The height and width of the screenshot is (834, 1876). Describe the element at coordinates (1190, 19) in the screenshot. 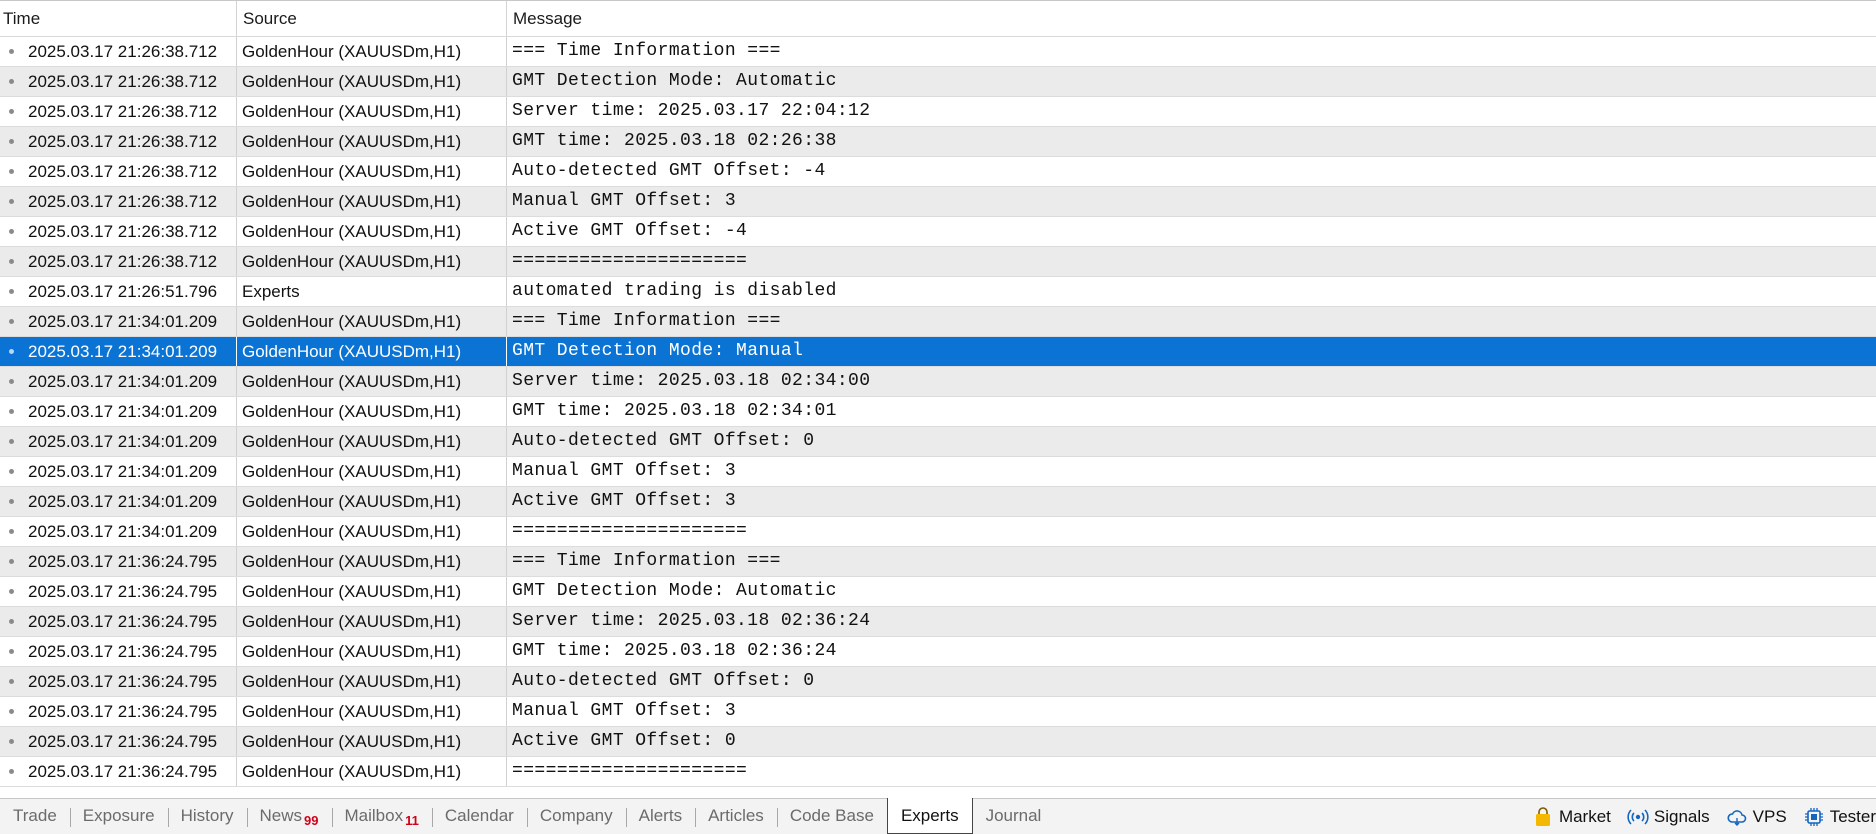

I see `column-header-message: Message` at that location.